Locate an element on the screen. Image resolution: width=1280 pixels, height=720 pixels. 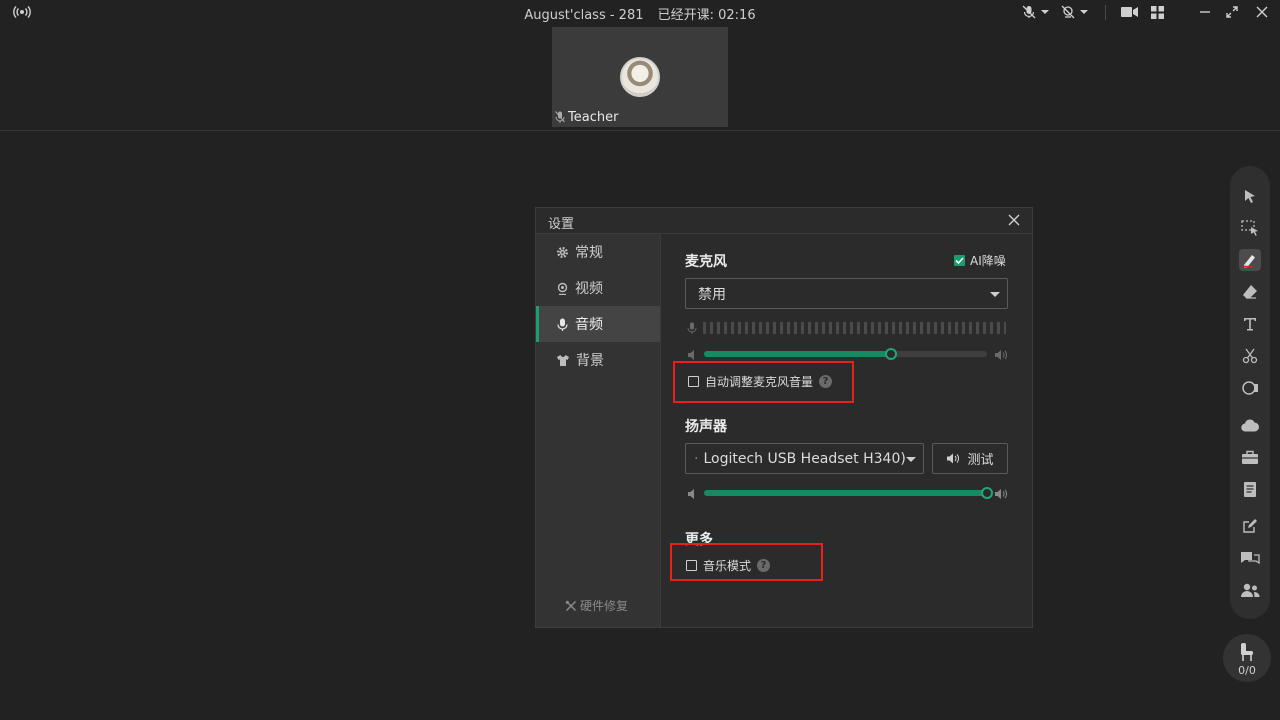
class-timer: 已经开课: 02:16 is located at coordinates (706, 15).